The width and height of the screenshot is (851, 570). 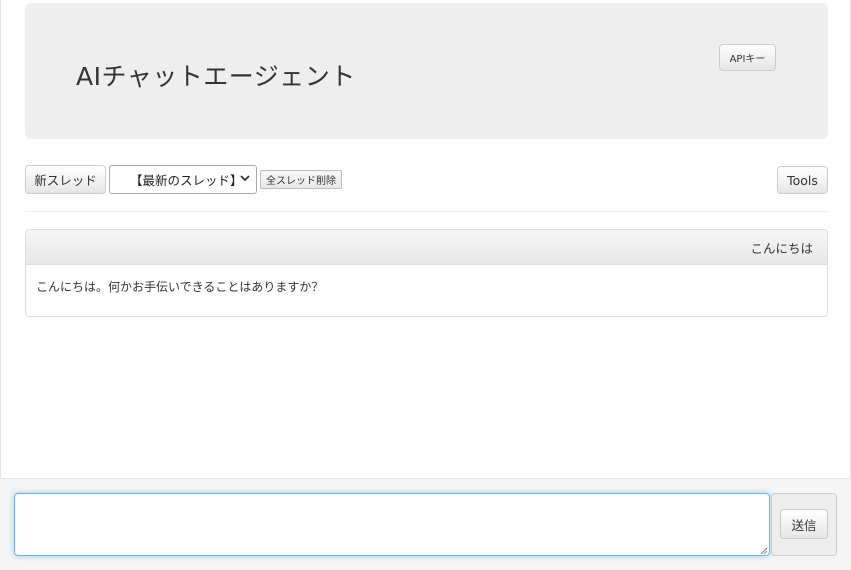 What do you see at coordinates (764, 551) in the screenshot?
I see `resize-grip-icon` at bounding box center [764, 551].